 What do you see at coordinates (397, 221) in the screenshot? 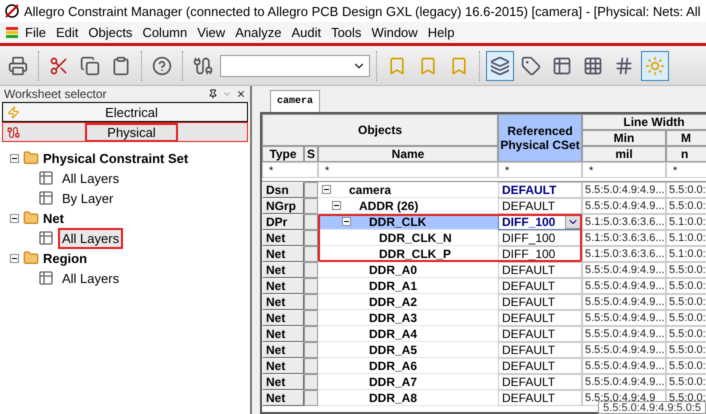
I see `object-name: DDR_CLK` at bounding box center [397, 221].